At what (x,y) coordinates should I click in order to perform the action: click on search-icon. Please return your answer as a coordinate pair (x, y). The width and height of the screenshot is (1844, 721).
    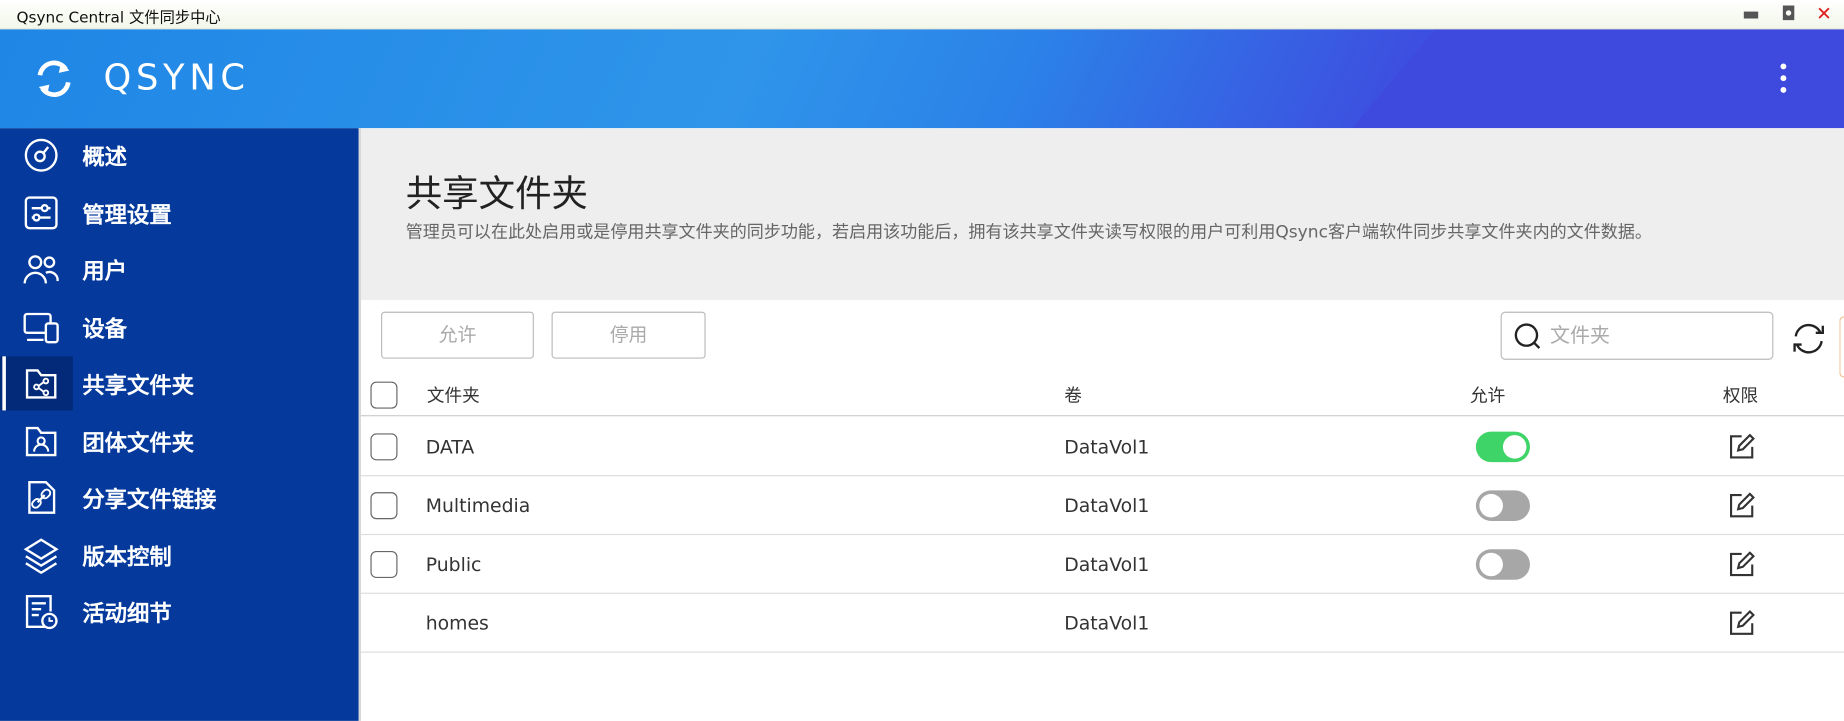
    Looking at the image, I should click on (1527, 335).